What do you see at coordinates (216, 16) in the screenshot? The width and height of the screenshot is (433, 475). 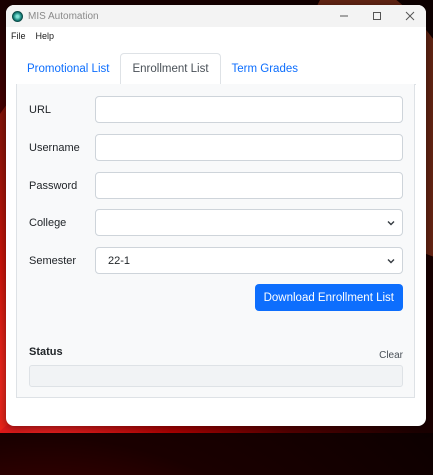 I see `title-bar: MIS Automation` at bounding box center [216, 16].